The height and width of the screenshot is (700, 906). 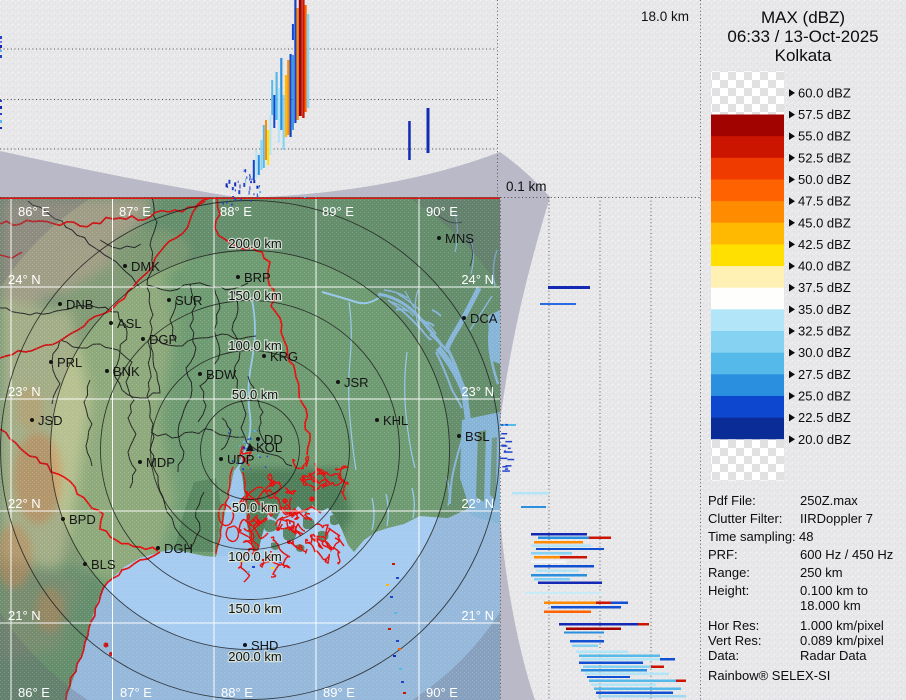 I want to click on svg-text: Kolkata, so click(x=803, y=55).